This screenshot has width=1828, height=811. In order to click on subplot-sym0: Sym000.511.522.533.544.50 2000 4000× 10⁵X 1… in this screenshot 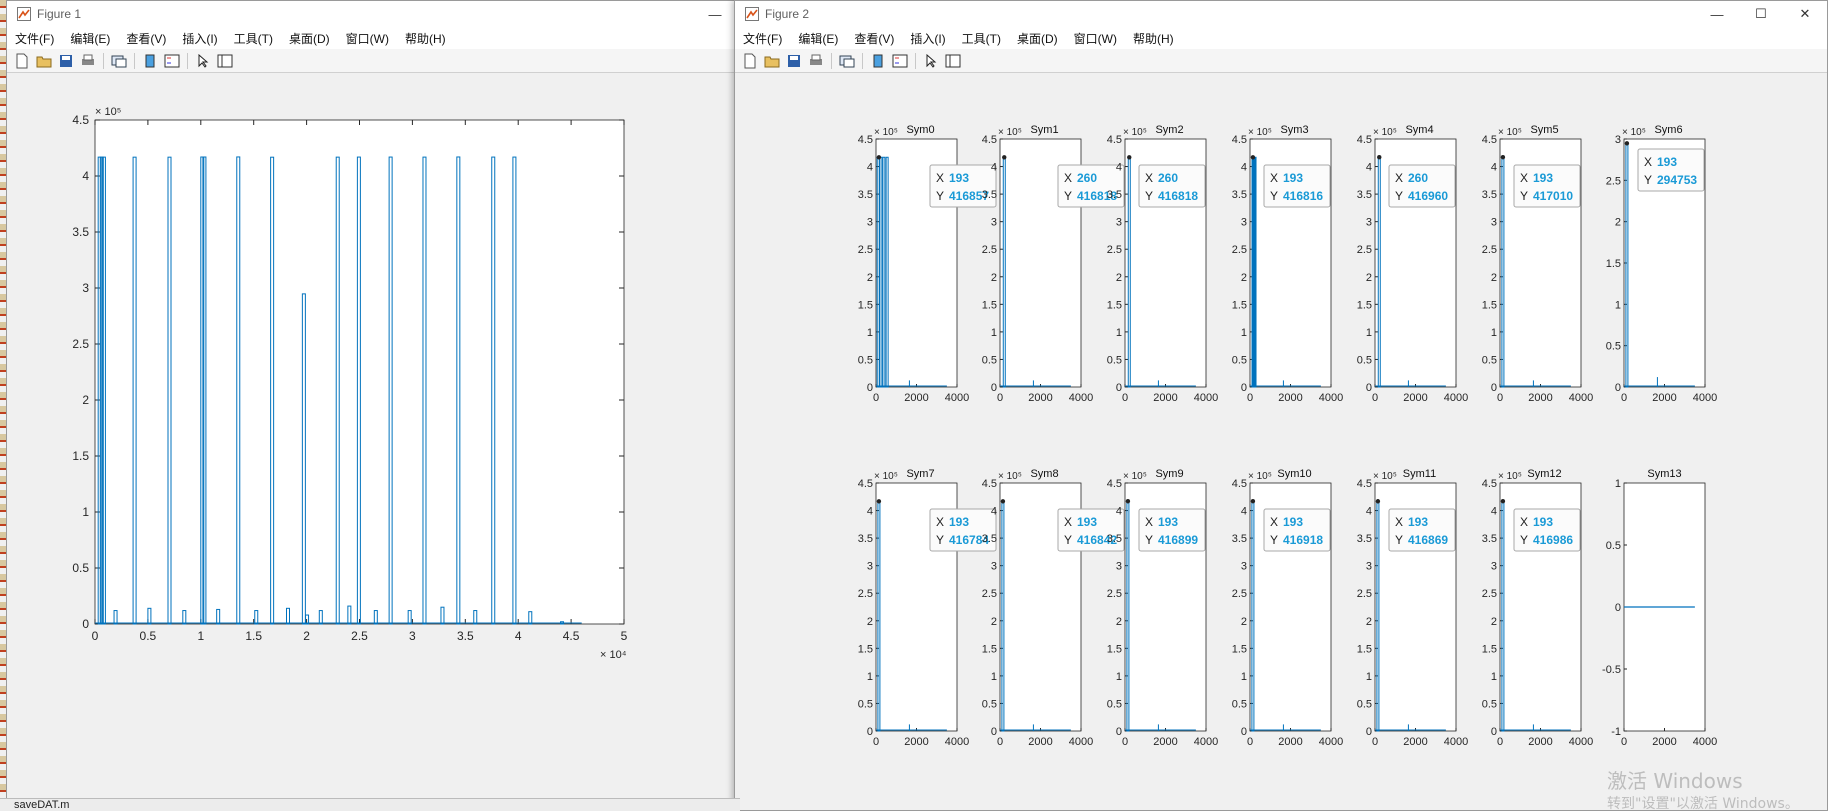, I will do `click(927, 264)`.